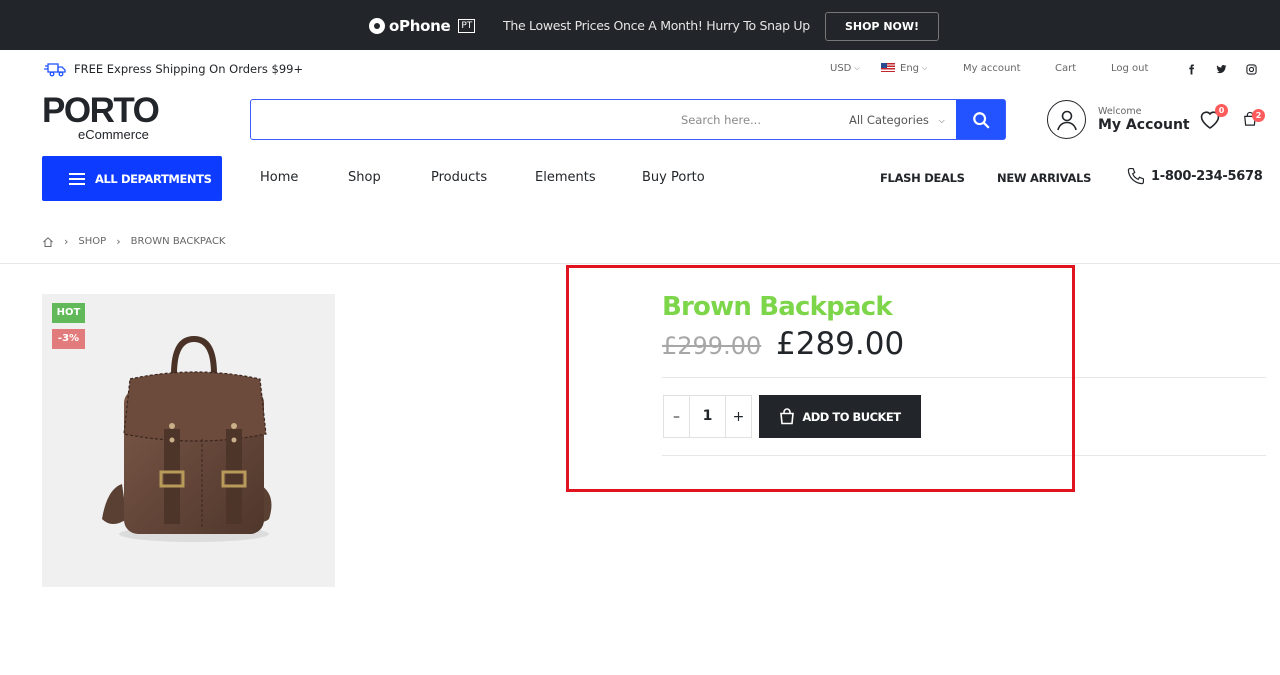 This screenshot has width=1280, height=675. I want to click on nav-buy-porto: Buy Porto, so click(673, 177).